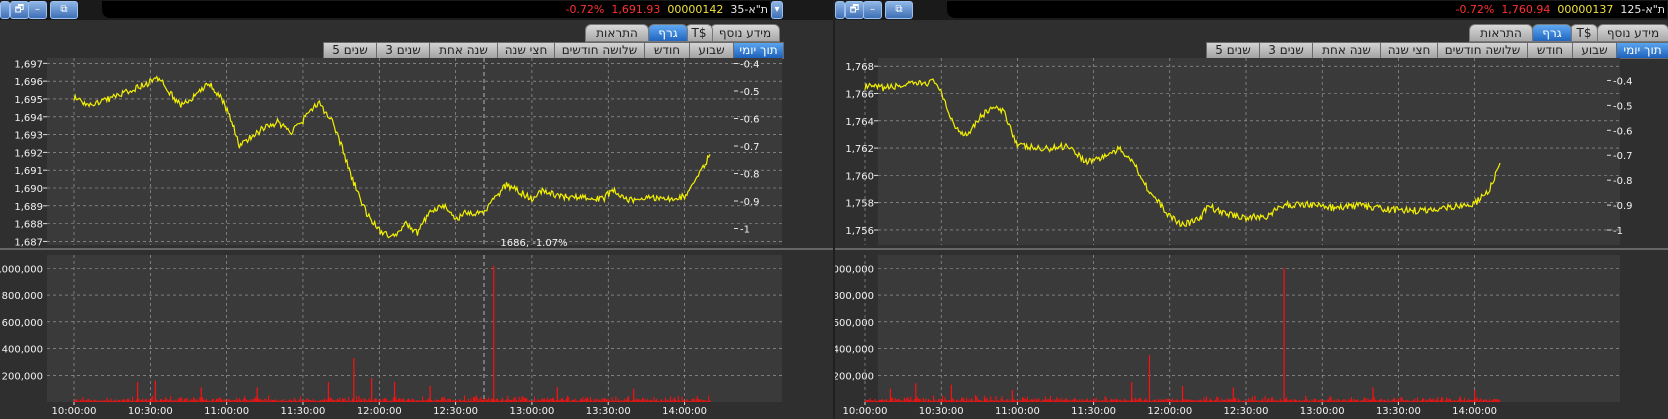 The image size is (1668, 419). What do you see at coordinates (28, 225) in the screenshot?
I see `price-tick-label: 1,688` at bounding box center [28, 225].